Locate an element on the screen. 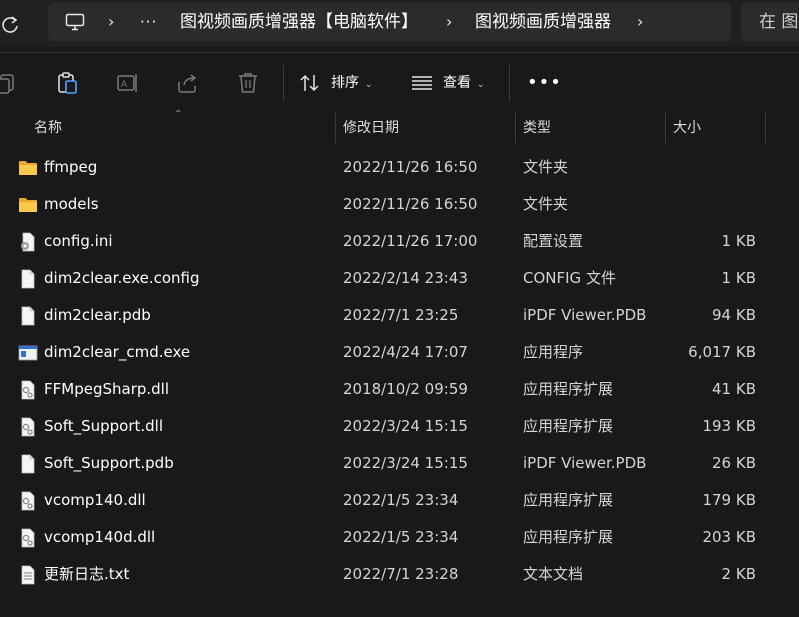 The height and width of the screenshot is (617, 799). file-name: config.ini is located at coordinates (78, 241).